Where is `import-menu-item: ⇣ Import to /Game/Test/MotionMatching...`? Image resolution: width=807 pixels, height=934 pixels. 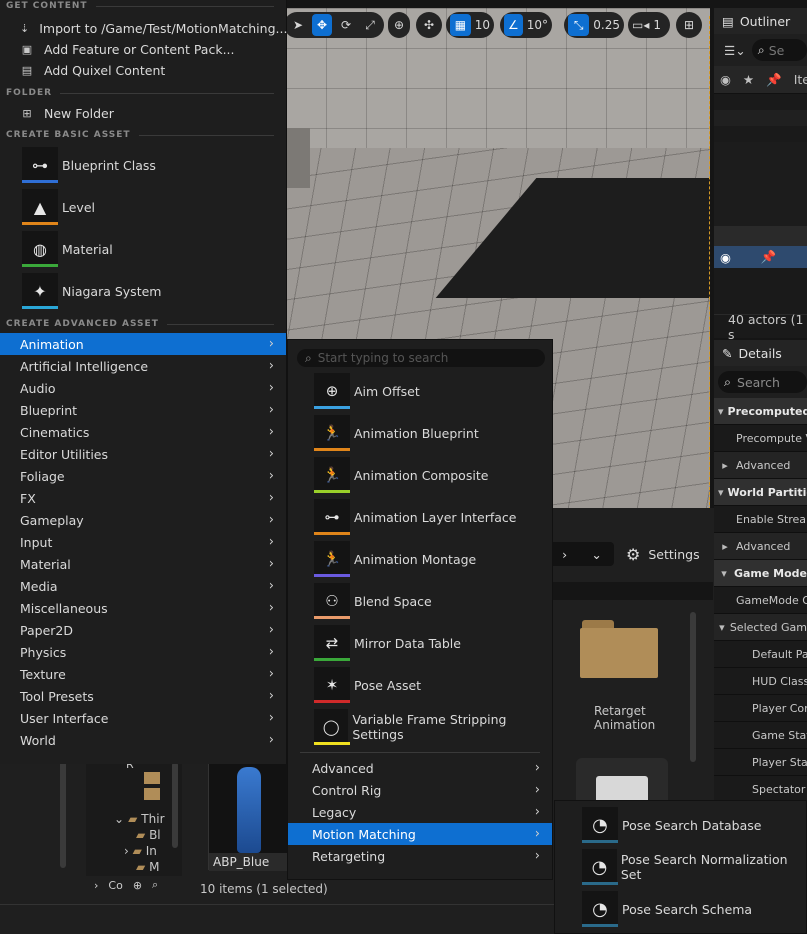
import-menu-item: ⇣ Import to /Game/Test/MotionMatching... is located at coordinates (143, 28).